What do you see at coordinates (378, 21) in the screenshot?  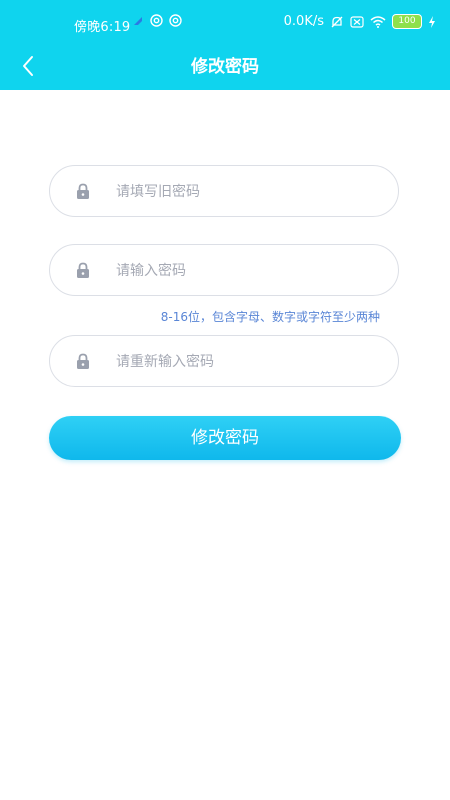 I see `wifi-icon` at bounding box center [378, 21].